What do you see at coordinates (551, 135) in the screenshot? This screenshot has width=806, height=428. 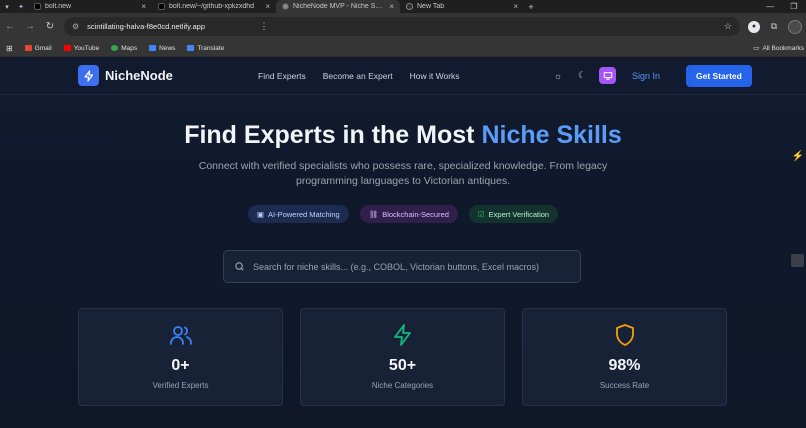 I see `hero-title-highlight: Niche Skills` at bounding box center [551, 135].